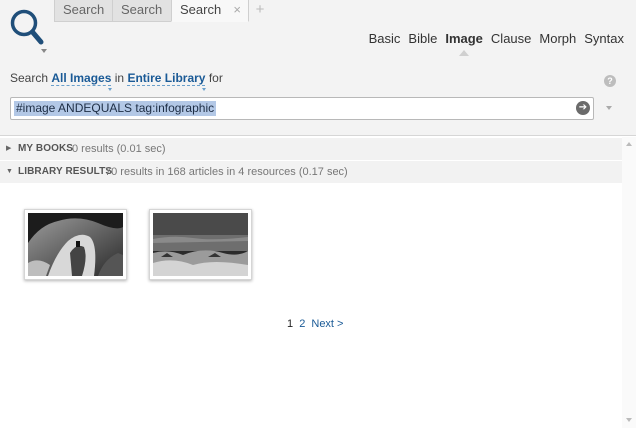 The image size is (636, 428). I want to click on sea-landscape-photo, so click(200, 244).